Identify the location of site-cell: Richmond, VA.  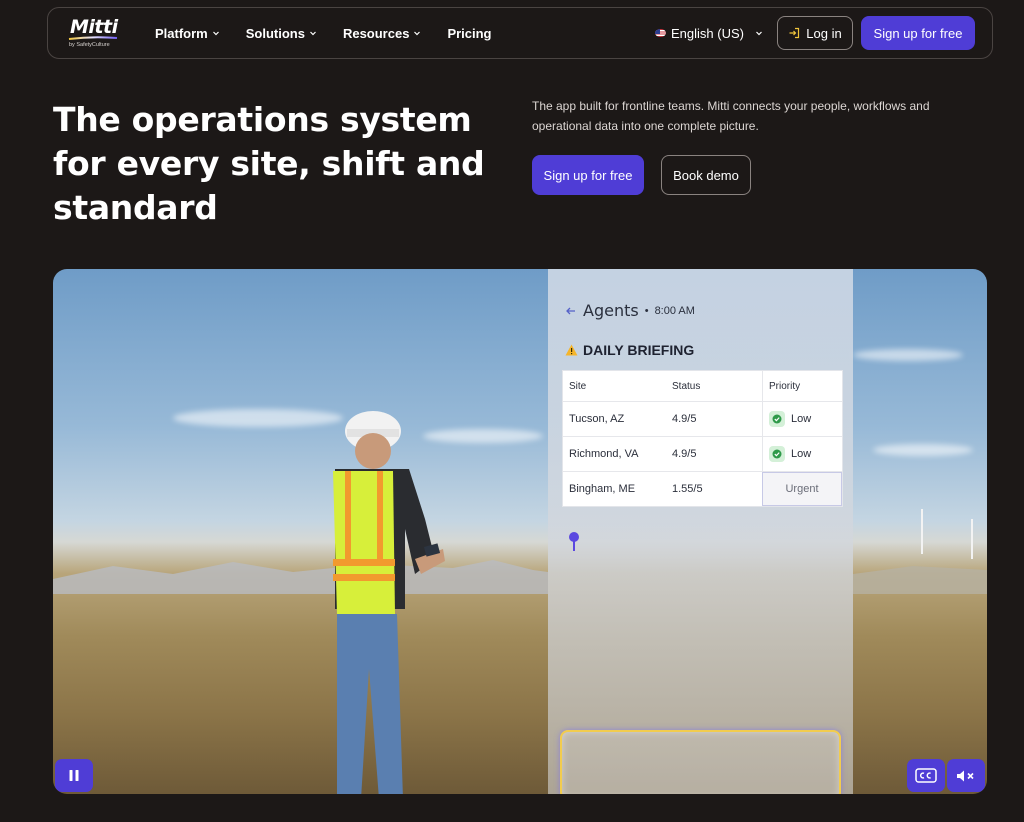
(604, 454).